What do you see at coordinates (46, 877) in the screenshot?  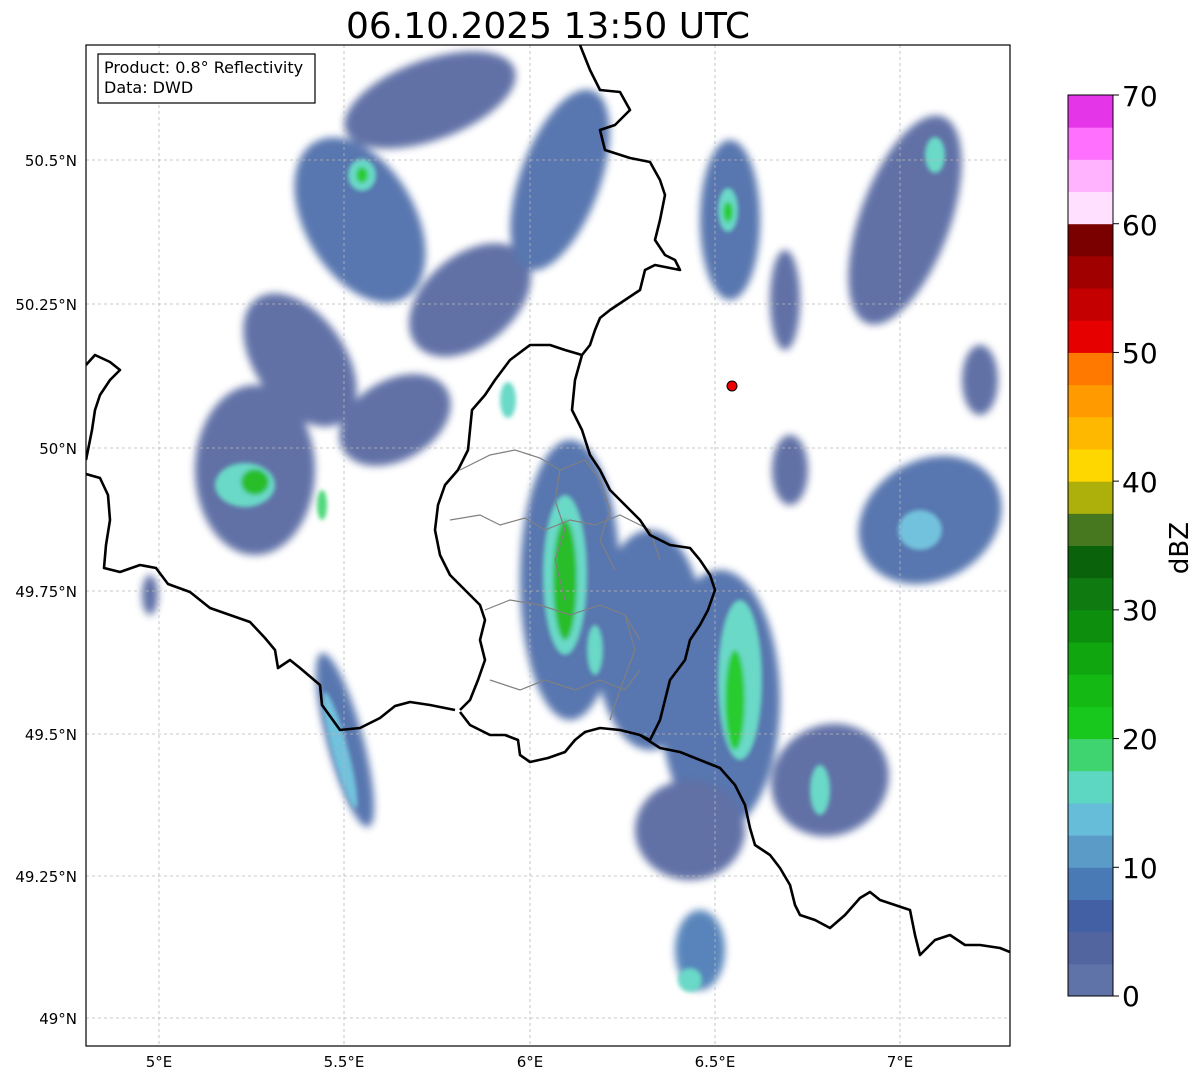 I see `y-tick-label: 49.25°N` at bounding box center [46, 877].